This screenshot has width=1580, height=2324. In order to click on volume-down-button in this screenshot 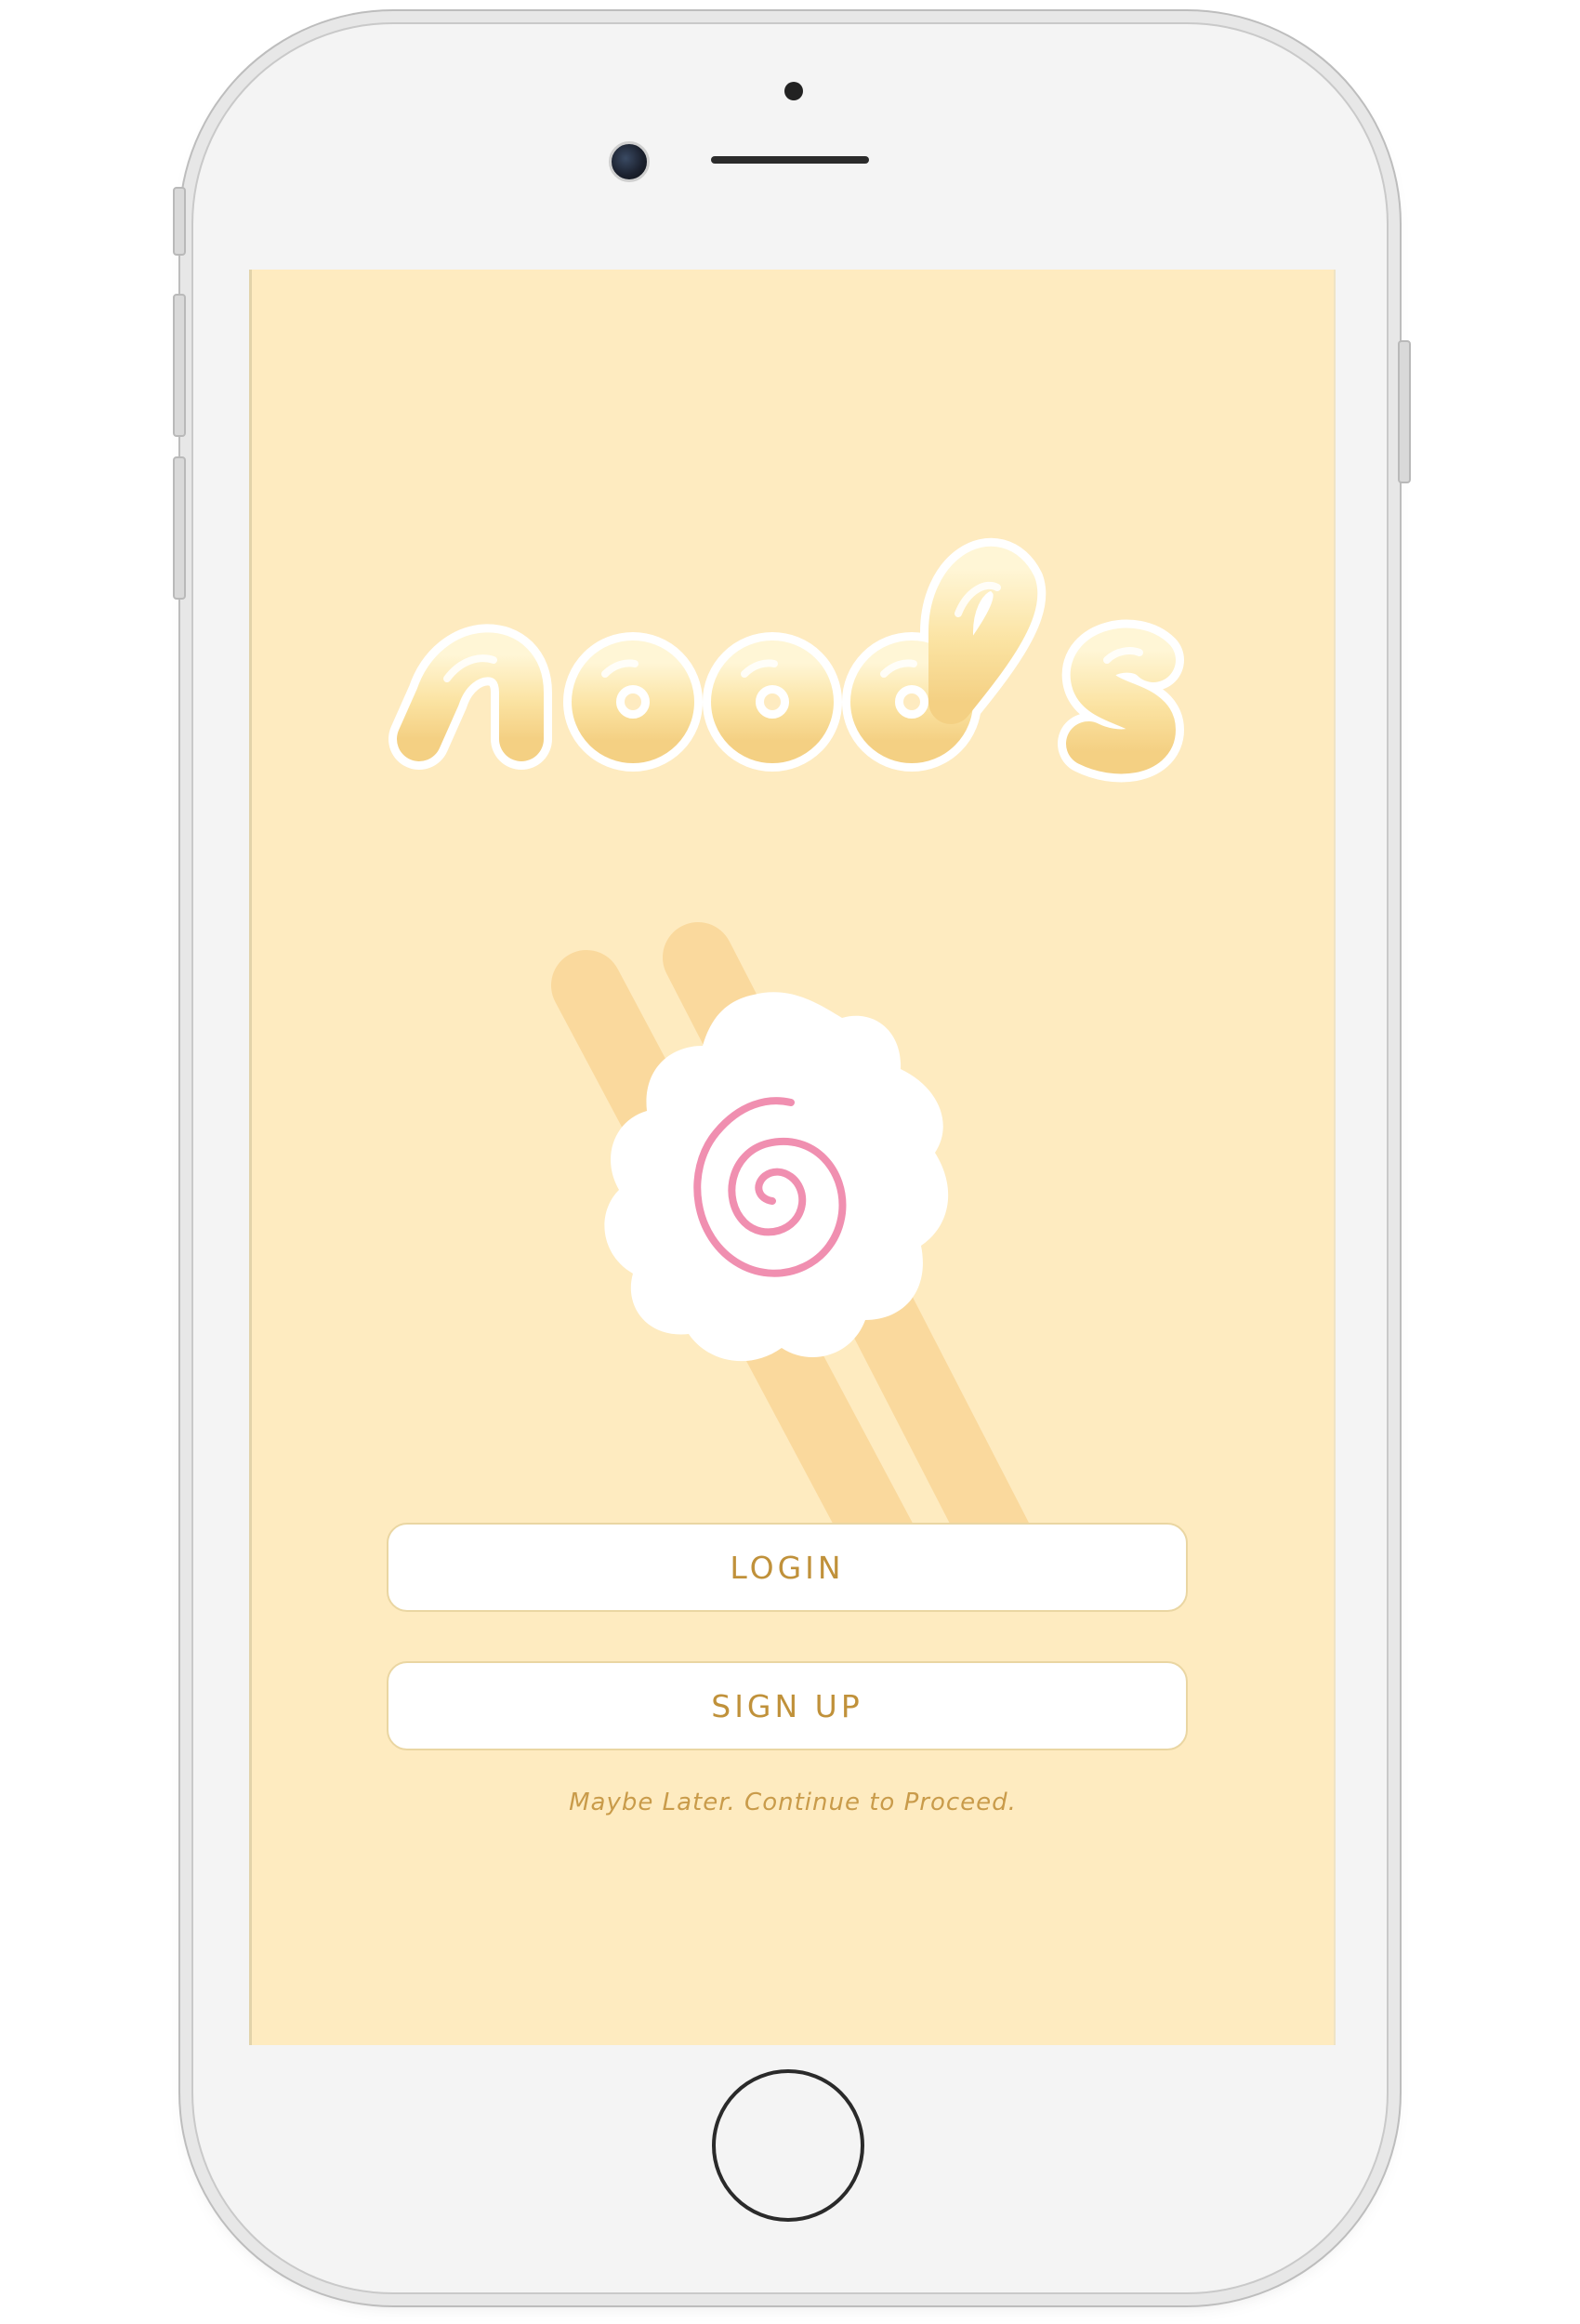, I will do `click(179, 528)`.